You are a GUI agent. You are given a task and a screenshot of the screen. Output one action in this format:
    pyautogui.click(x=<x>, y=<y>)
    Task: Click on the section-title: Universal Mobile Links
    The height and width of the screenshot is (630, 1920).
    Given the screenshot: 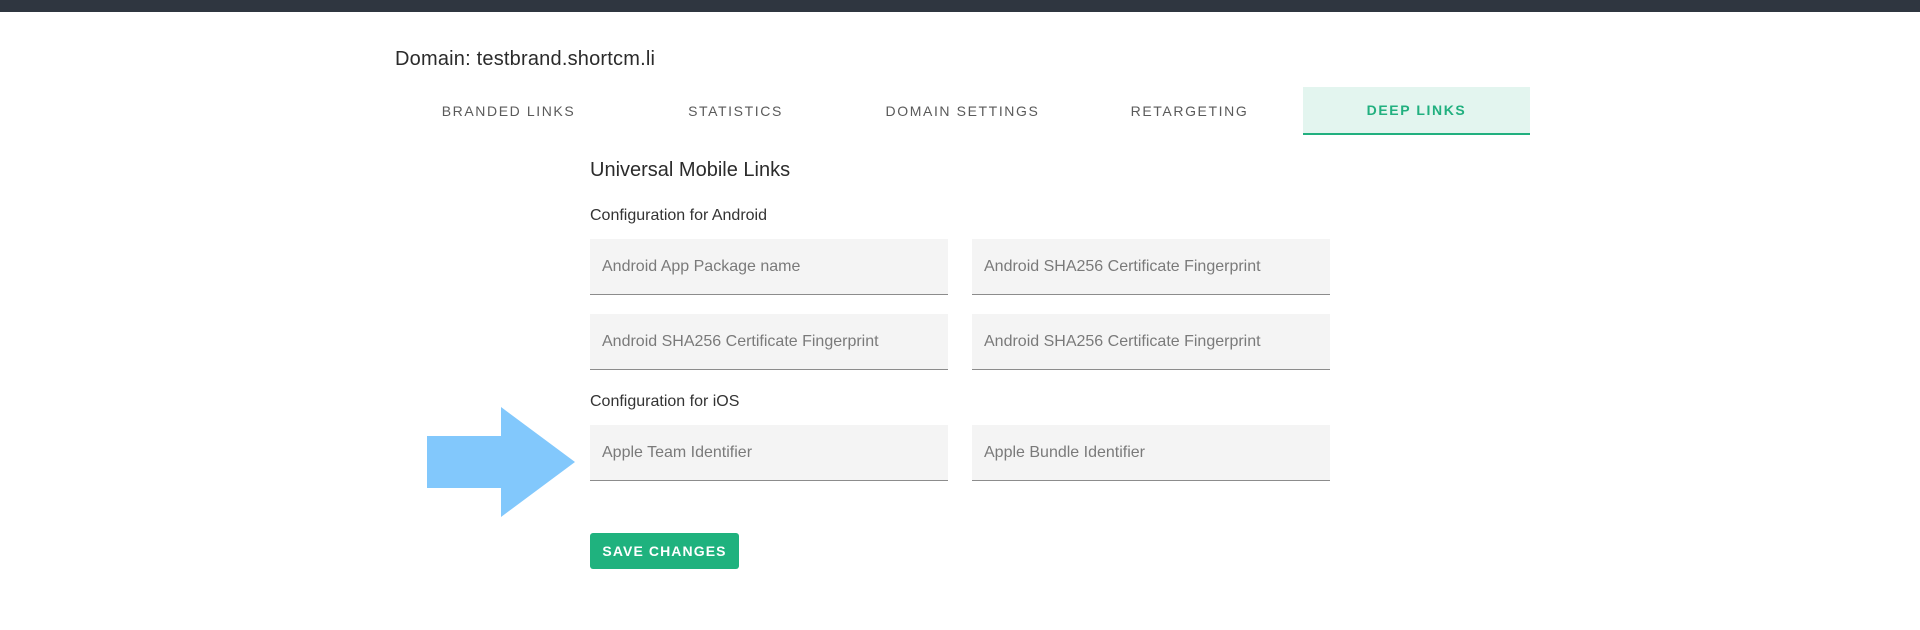 What is the action you would take?
    pyautogui.click(x=690, y=170)
    